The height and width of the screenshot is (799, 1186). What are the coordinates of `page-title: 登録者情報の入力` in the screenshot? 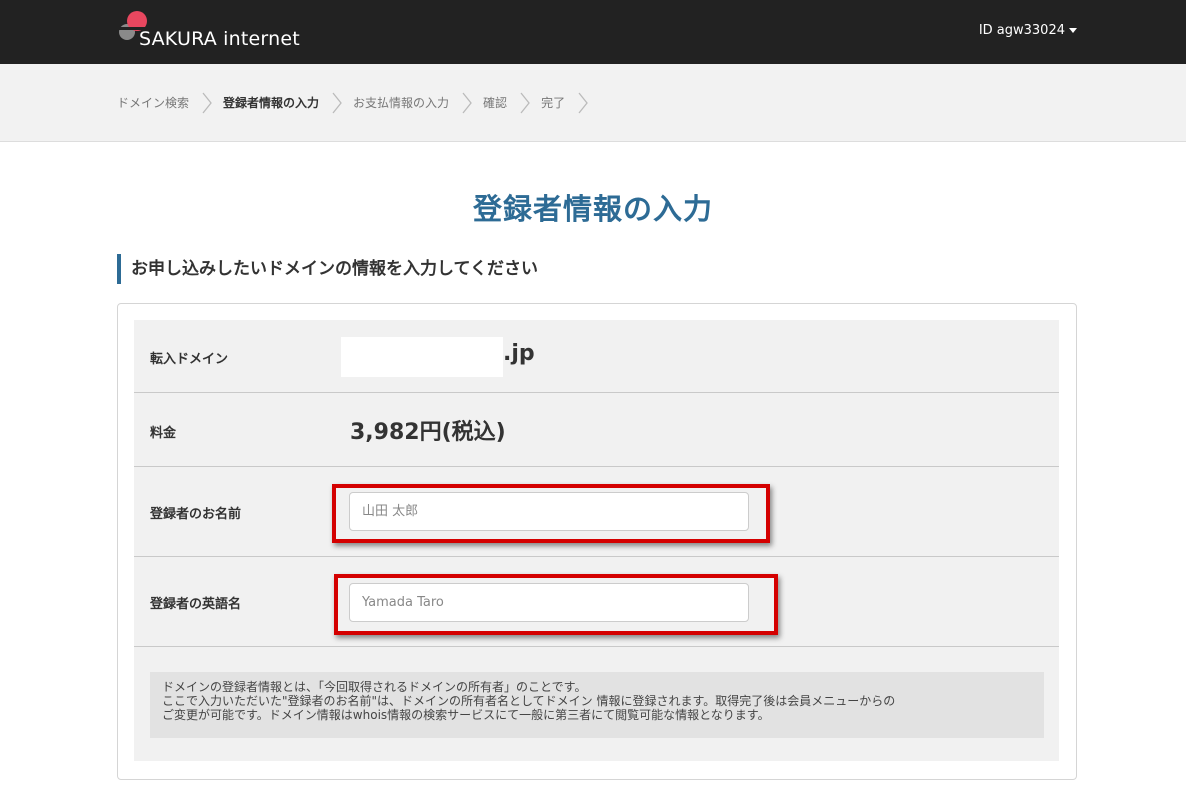 It's located at (592, 209).